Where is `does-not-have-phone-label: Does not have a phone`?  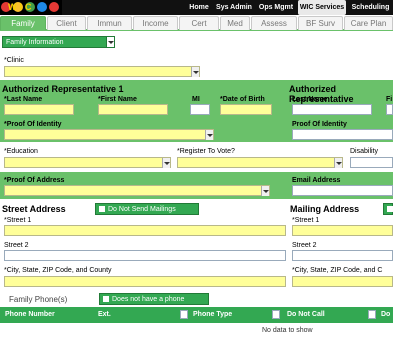
does-not-have-phone-label: Does not have a phone is located at coordinates (148, 299).